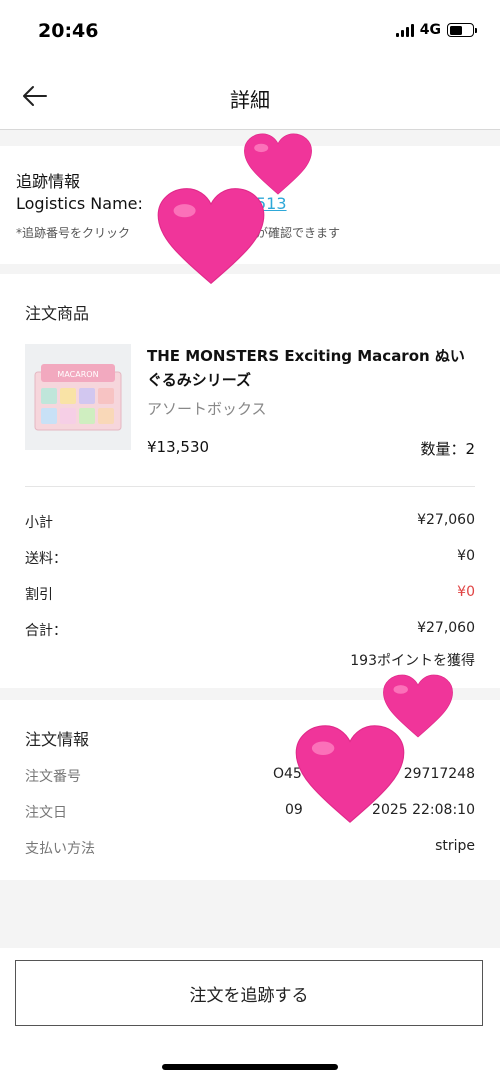  I want to click on points-earned: 193ポイントを獲得, so click(412, 661).